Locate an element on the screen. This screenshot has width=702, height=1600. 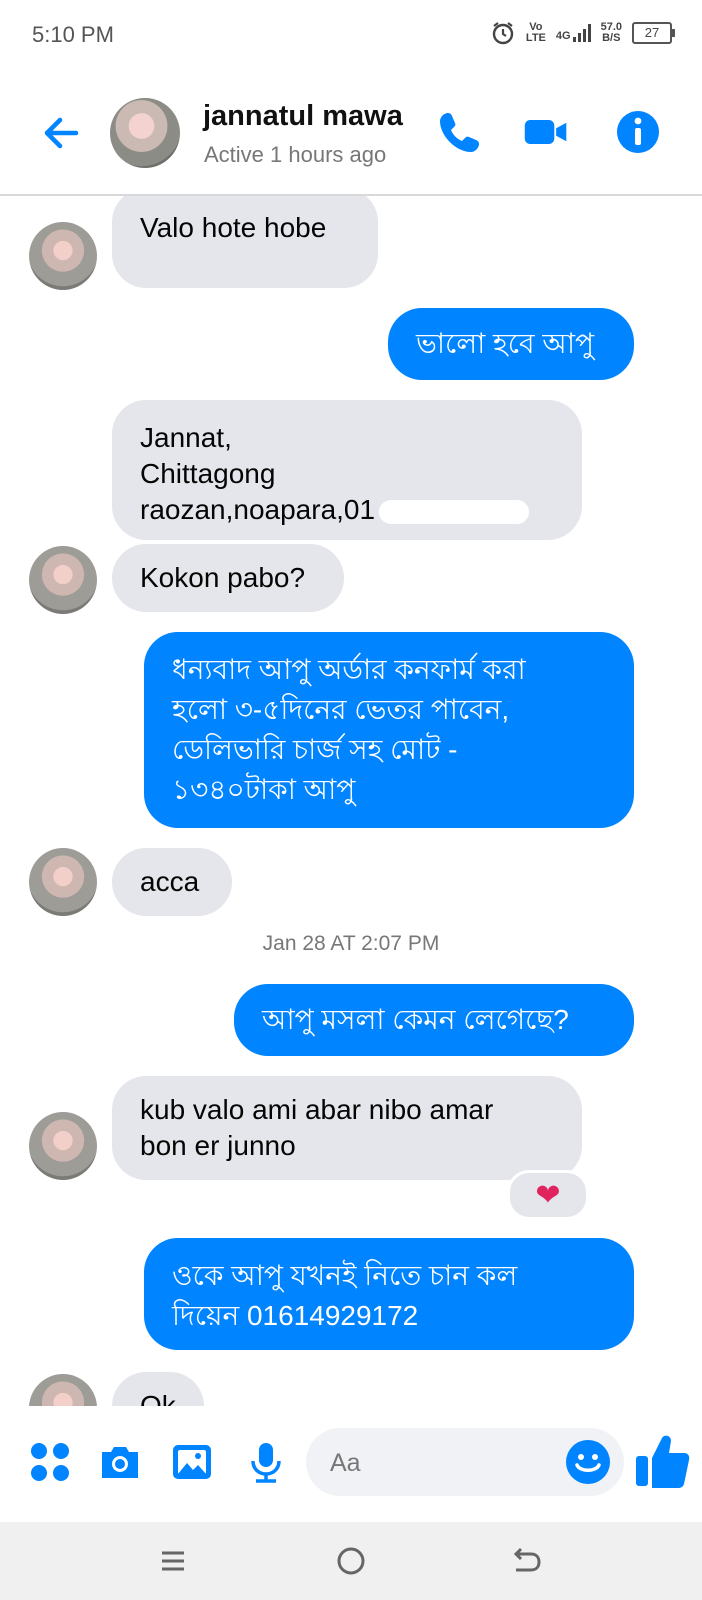
status-bar: 5:10 PM Vo LTE 4G 57.0 B/S 27 is located at coordinates (351, 36).